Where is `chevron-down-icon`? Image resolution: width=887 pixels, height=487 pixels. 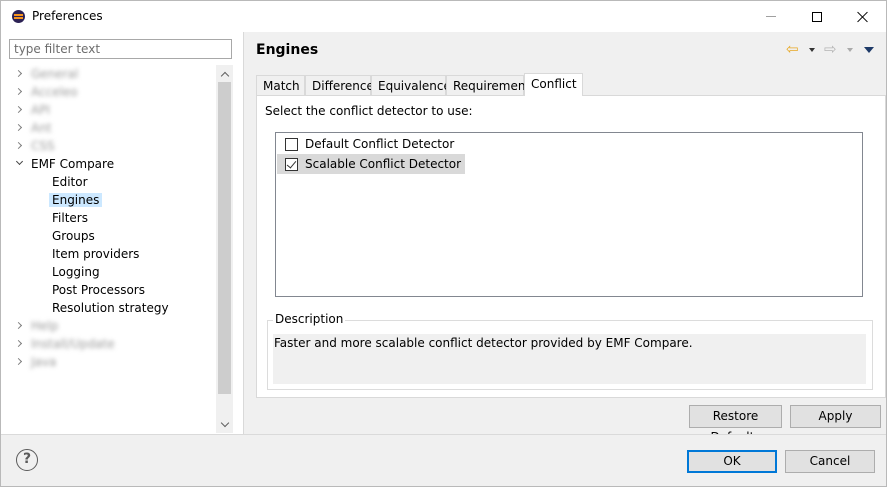
chevron-down-icon is located at coordinates (224, 422).